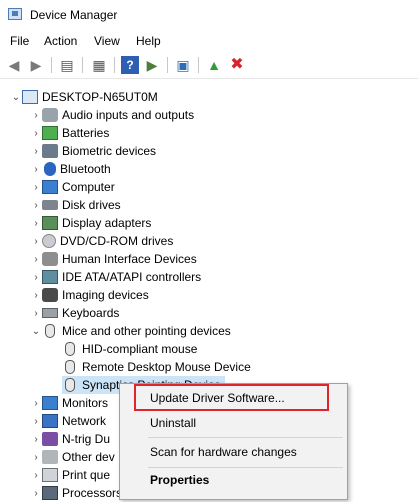 This screenshot has width=418, height=502. Describe the element at coordinates (107, 223) in the screenshot. I see `tree-item-label: Display adapters` at that location.